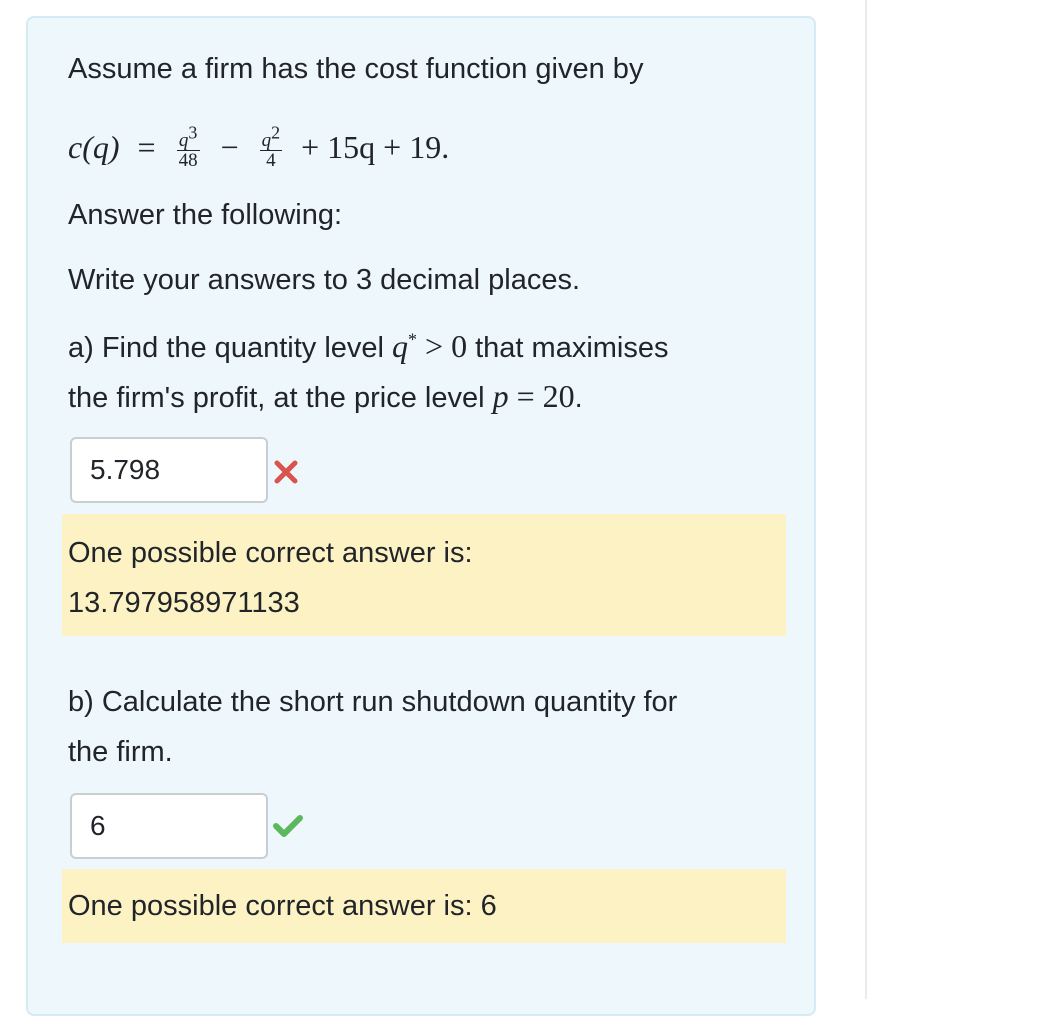 Image resolution: width=1064 pixels, height=1016 pixels. I want to click on formula-equals: =, so click(146, 147).